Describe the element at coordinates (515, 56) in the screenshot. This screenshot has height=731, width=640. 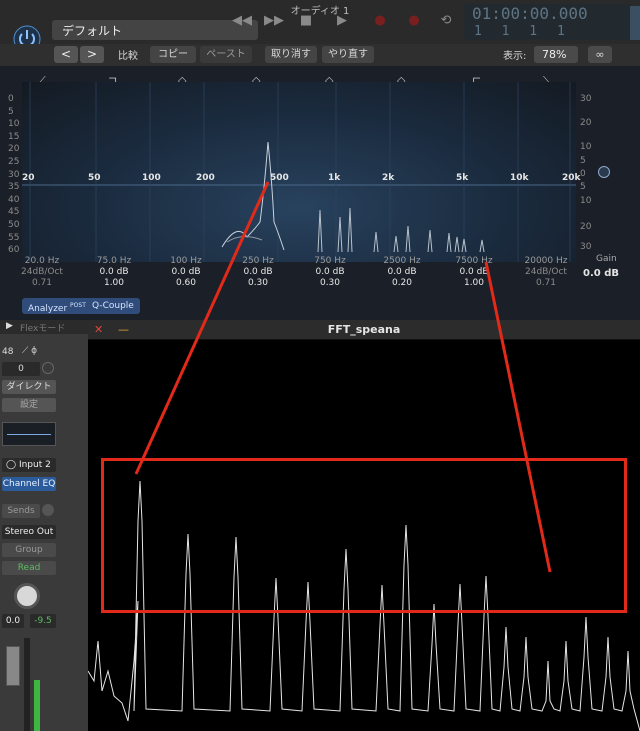
I see `view-label: 表示:` at that location.